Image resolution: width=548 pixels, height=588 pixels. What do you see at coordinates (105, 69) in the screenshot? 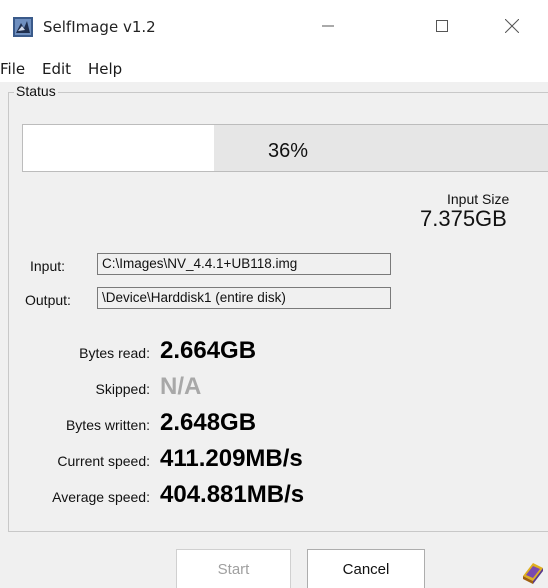
I see `menu-help: Help` at bounding box center [105, 69].